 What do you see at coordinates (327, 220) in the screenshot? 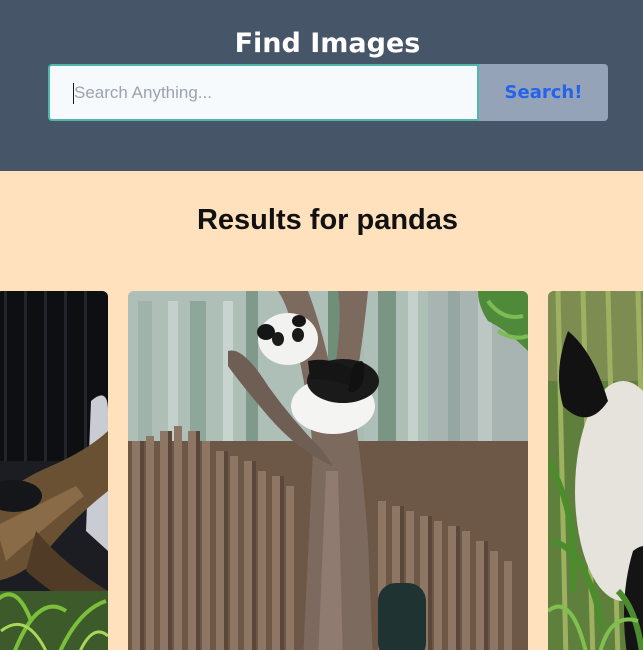
I see `results-heading: Results for pandas` at bounding box center [327, 220].